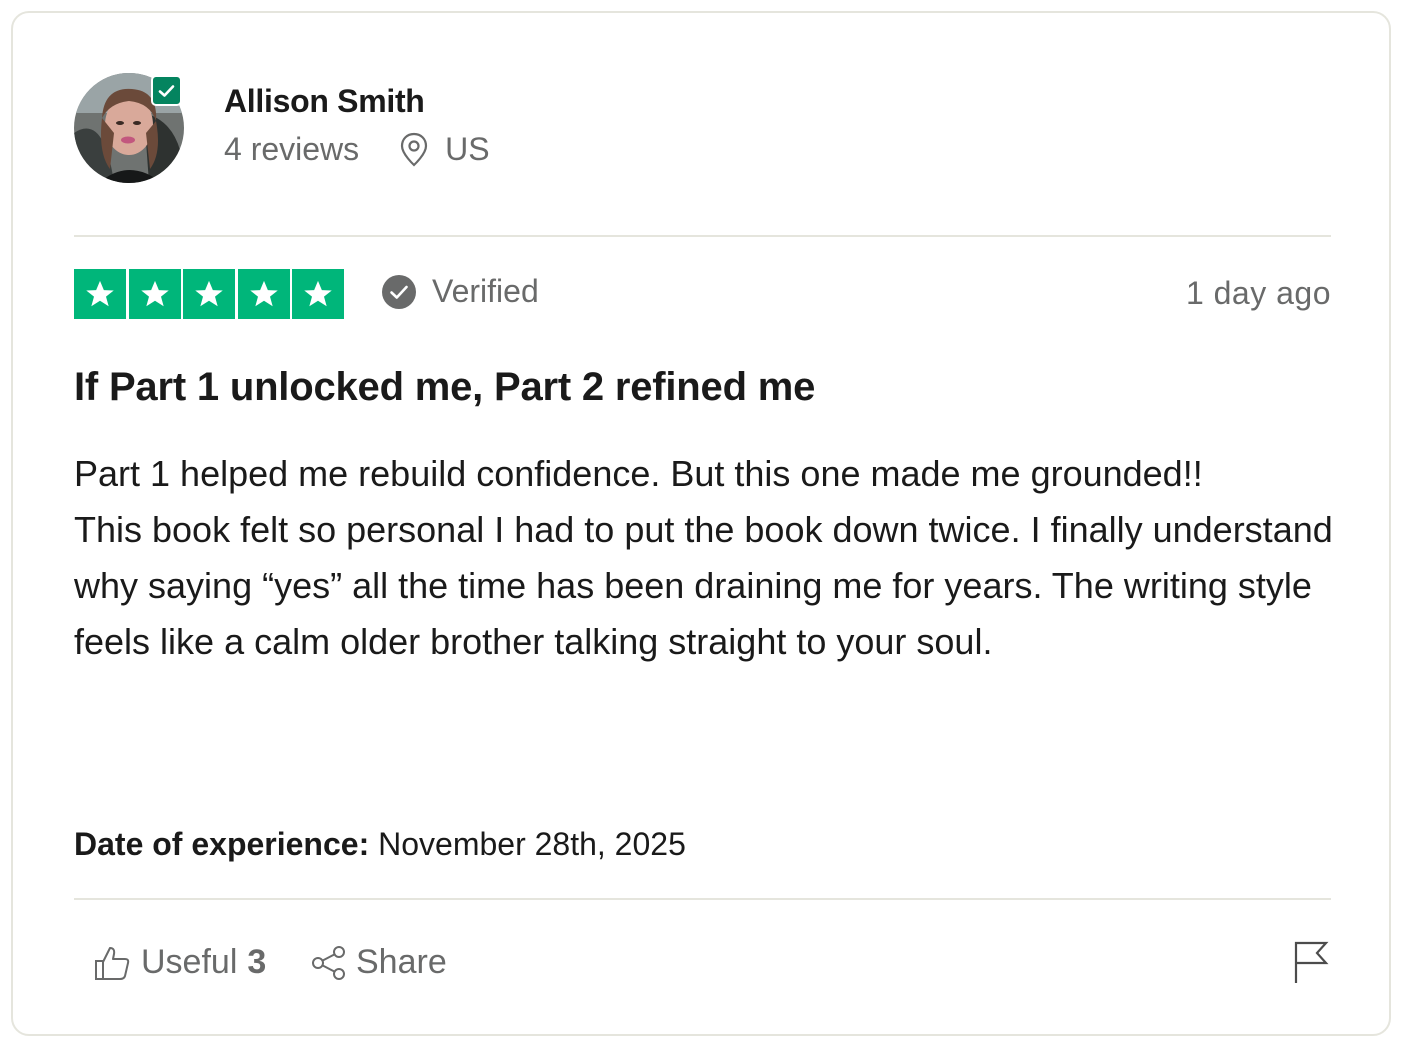 The height and width of the screenshot is (1050, 1405). What do you see at coordinates (399, 292) in the screenshot?
I see `verified-check-circle-icon` at bounding box center [399, 292].